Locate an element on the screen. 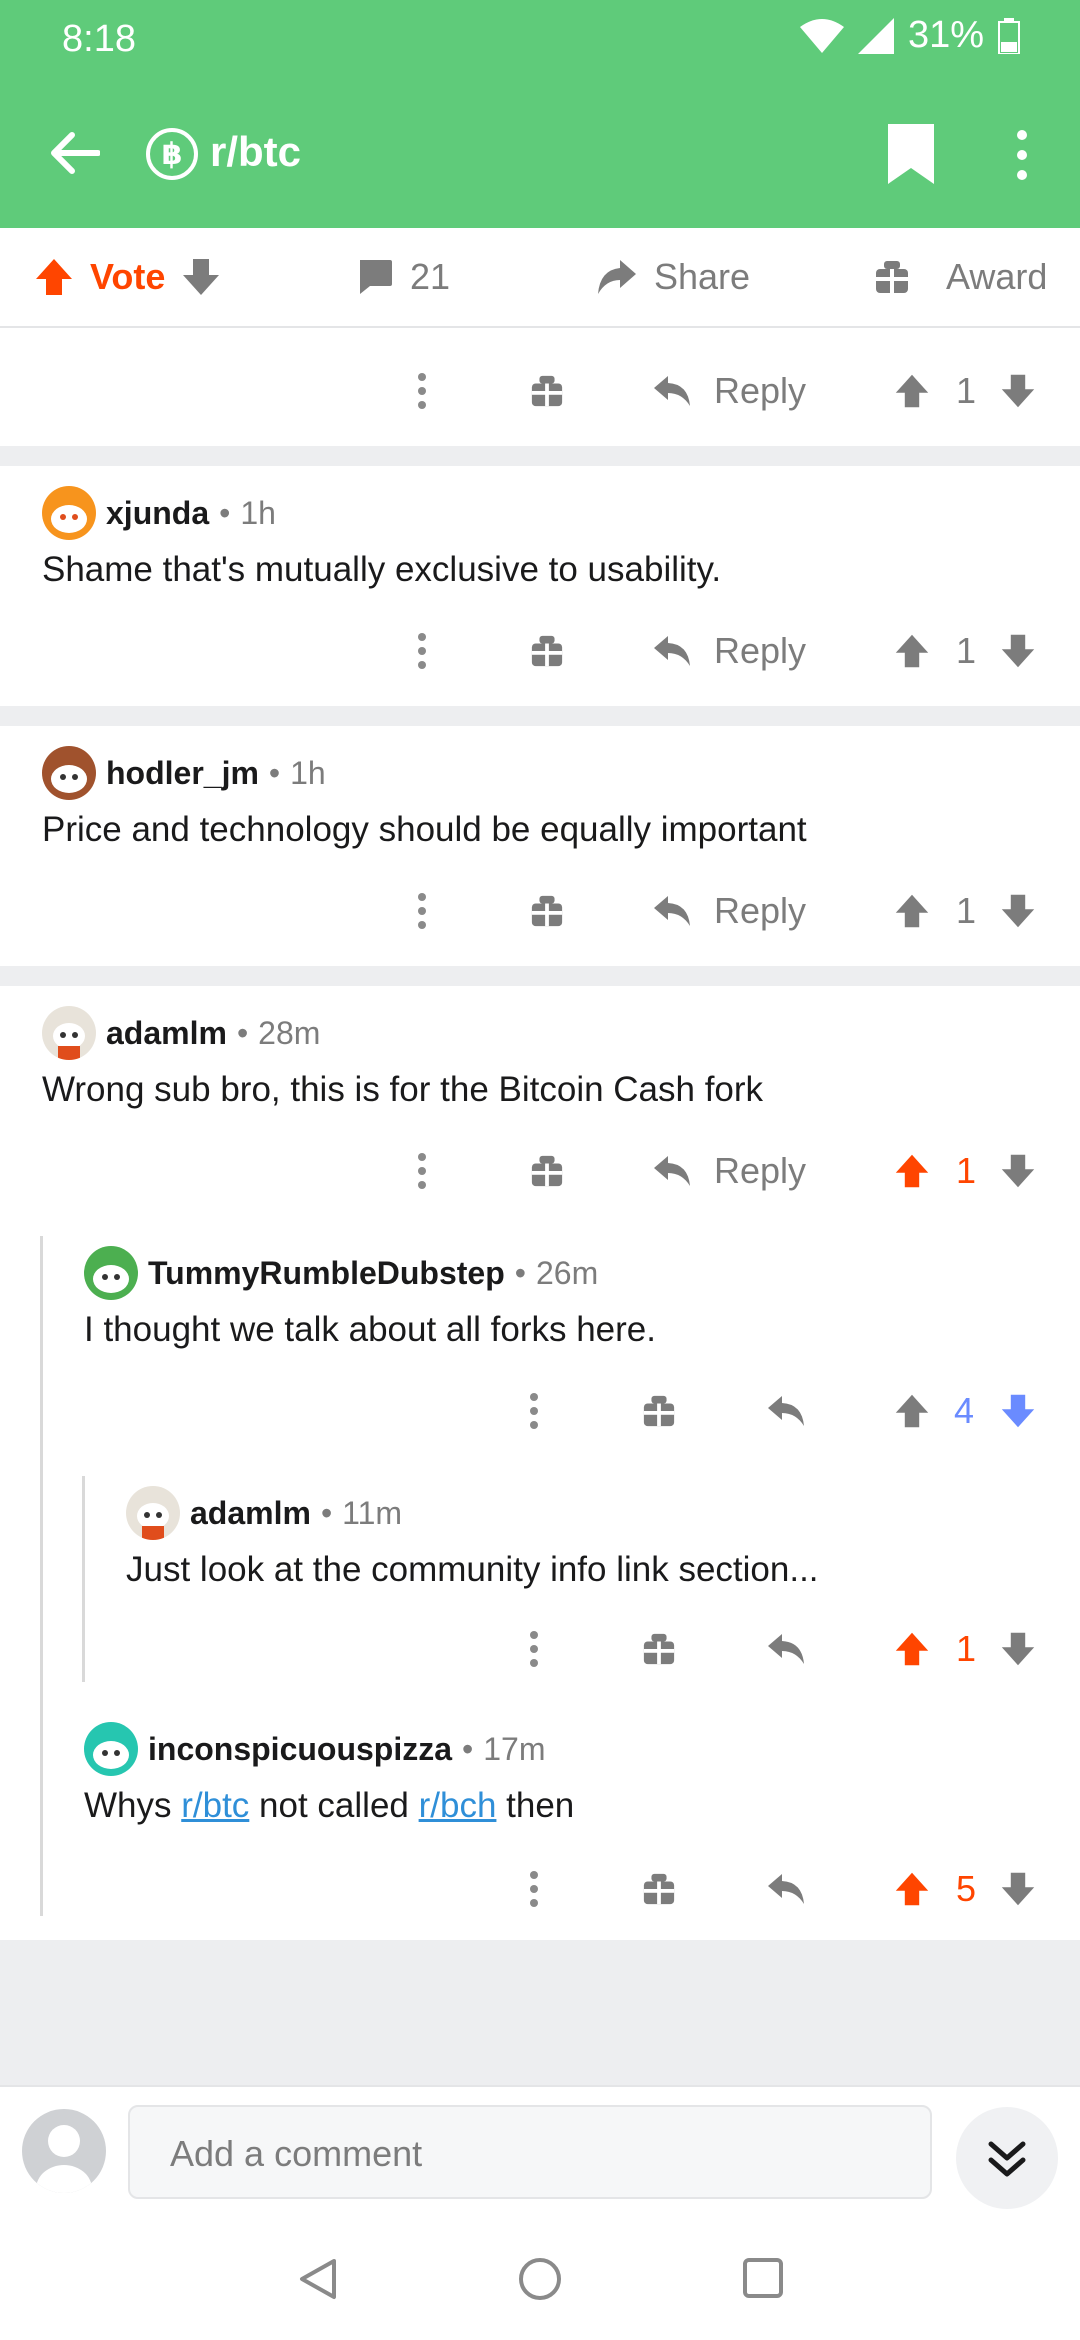 The image size is (1080, 2340). double-chevron-down-icon is located at coordinates (1007, 2159).